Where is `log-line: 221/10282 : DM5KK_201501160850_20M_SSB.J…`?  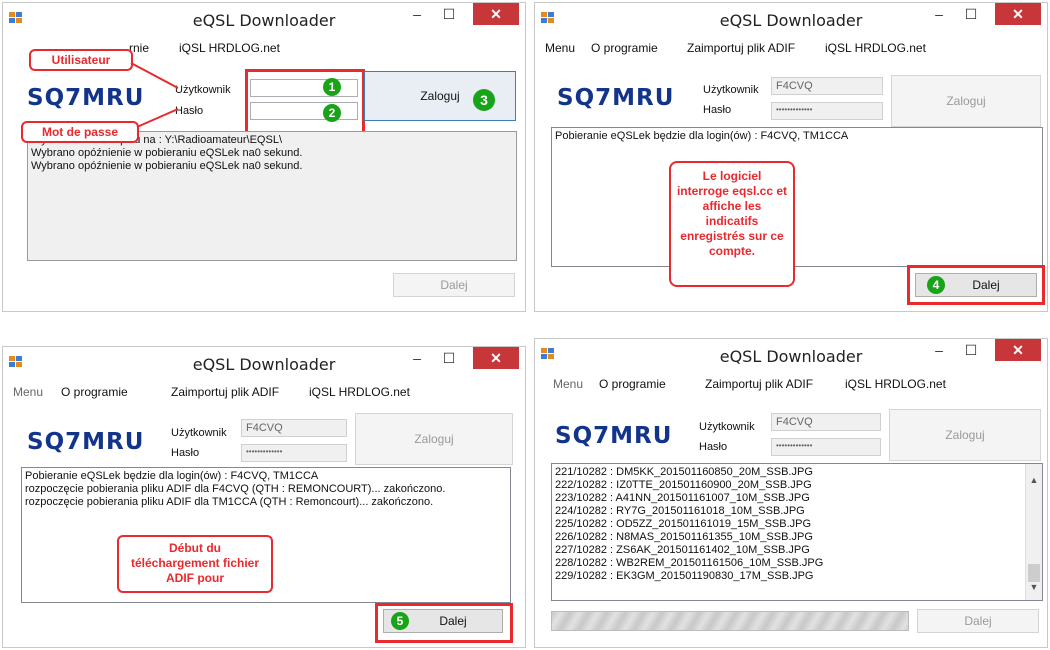 log-line: 221/10282 : DM5KK_201501160850_20M_SSB.J… is located at coordinates (684, 472).